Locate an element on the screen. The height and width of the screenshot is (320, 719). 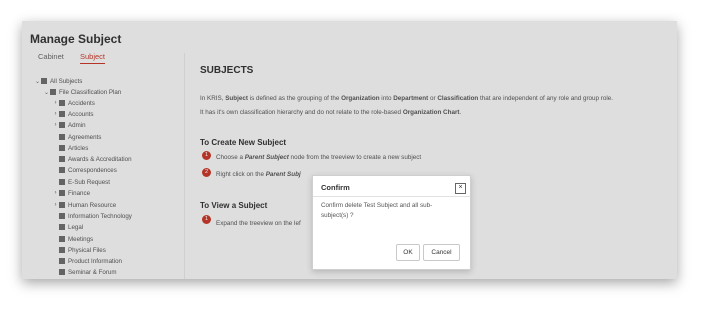
dialog-title: Confirm is located at coordinates (335, 187).